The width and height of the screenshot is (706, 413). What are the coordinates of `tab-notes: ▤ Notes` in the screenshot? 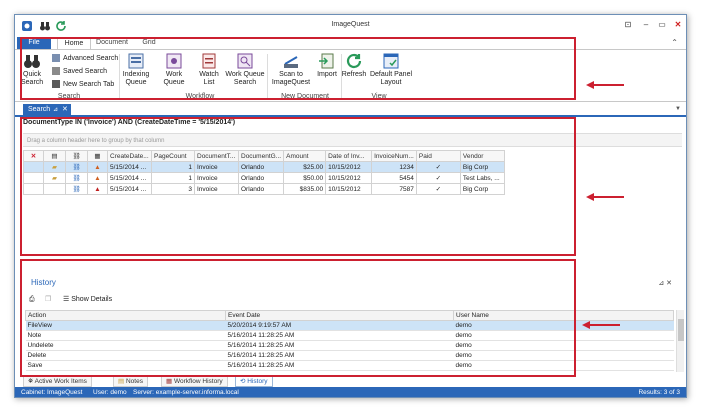 It's located at (130, 381).